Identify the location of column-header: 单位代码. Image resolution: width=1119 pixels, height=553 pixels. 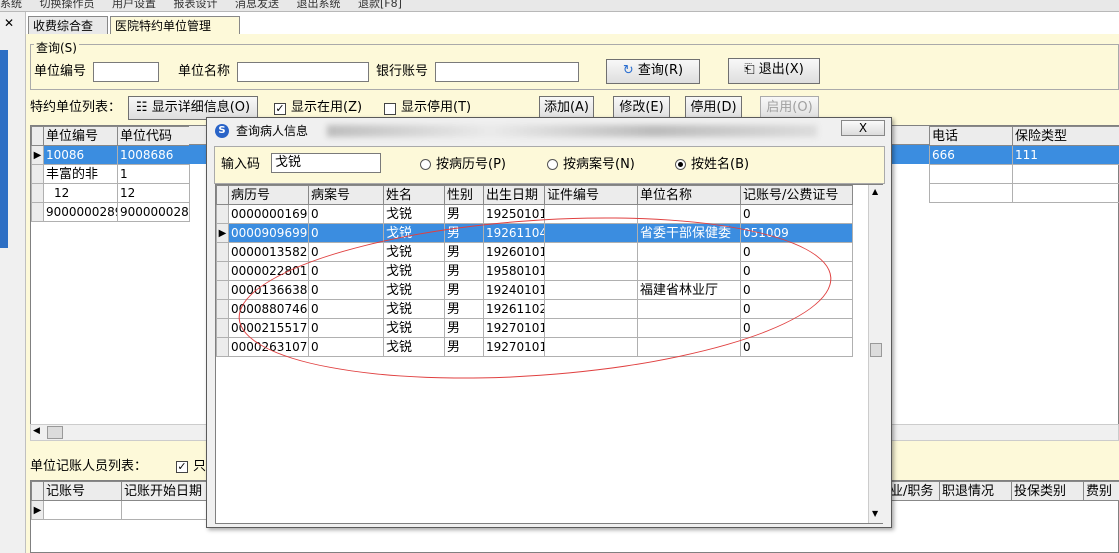
(153, 136).